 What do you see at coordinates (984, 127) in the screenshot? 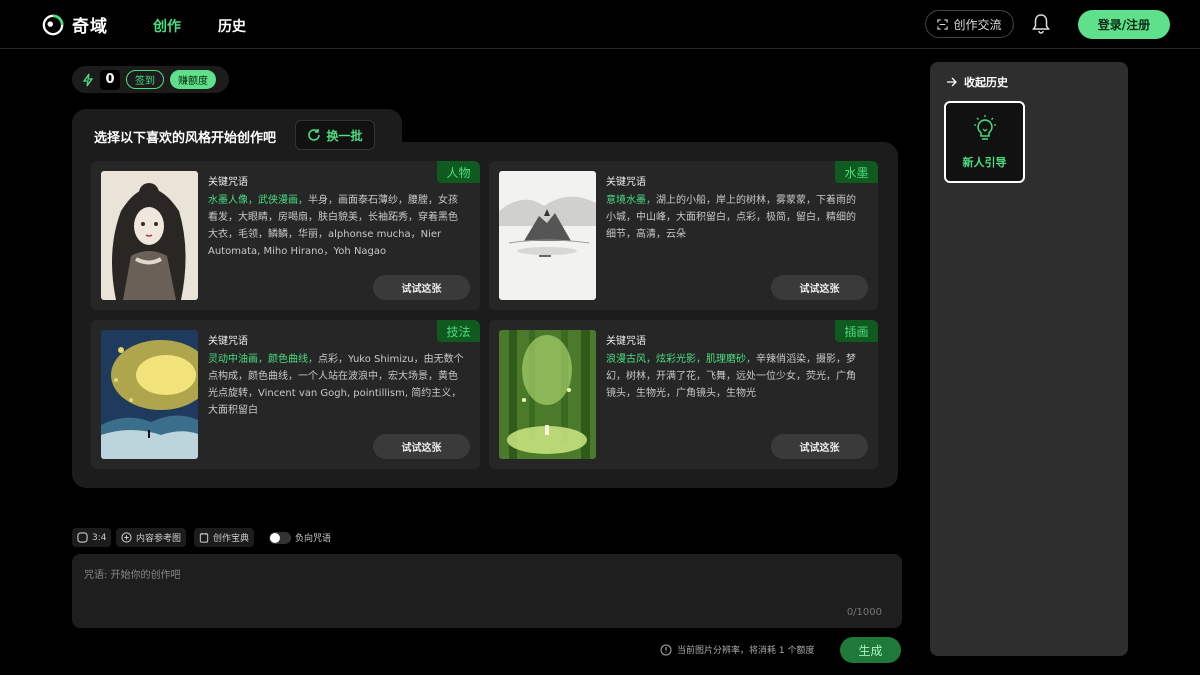
I see `lightbulb-icon` at bounding box center [984, 127].